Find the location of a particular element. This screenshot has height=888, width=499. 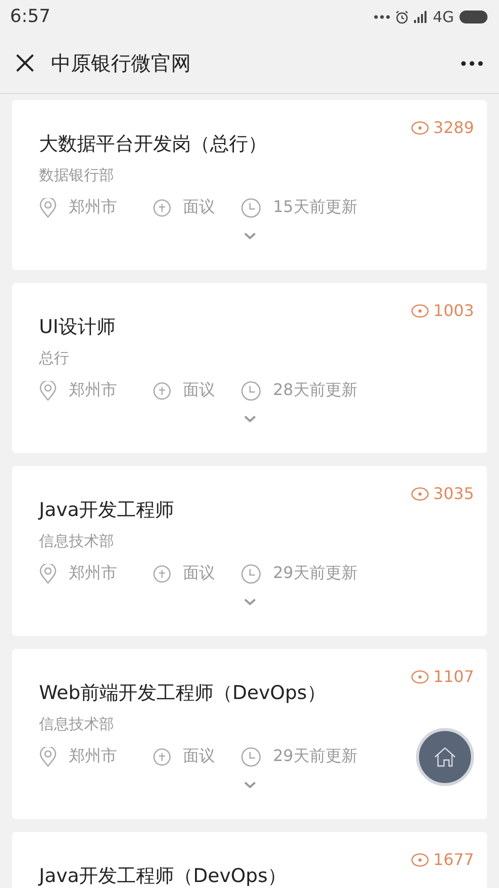

view-count: 3289 is located at coordinates (453, 127).